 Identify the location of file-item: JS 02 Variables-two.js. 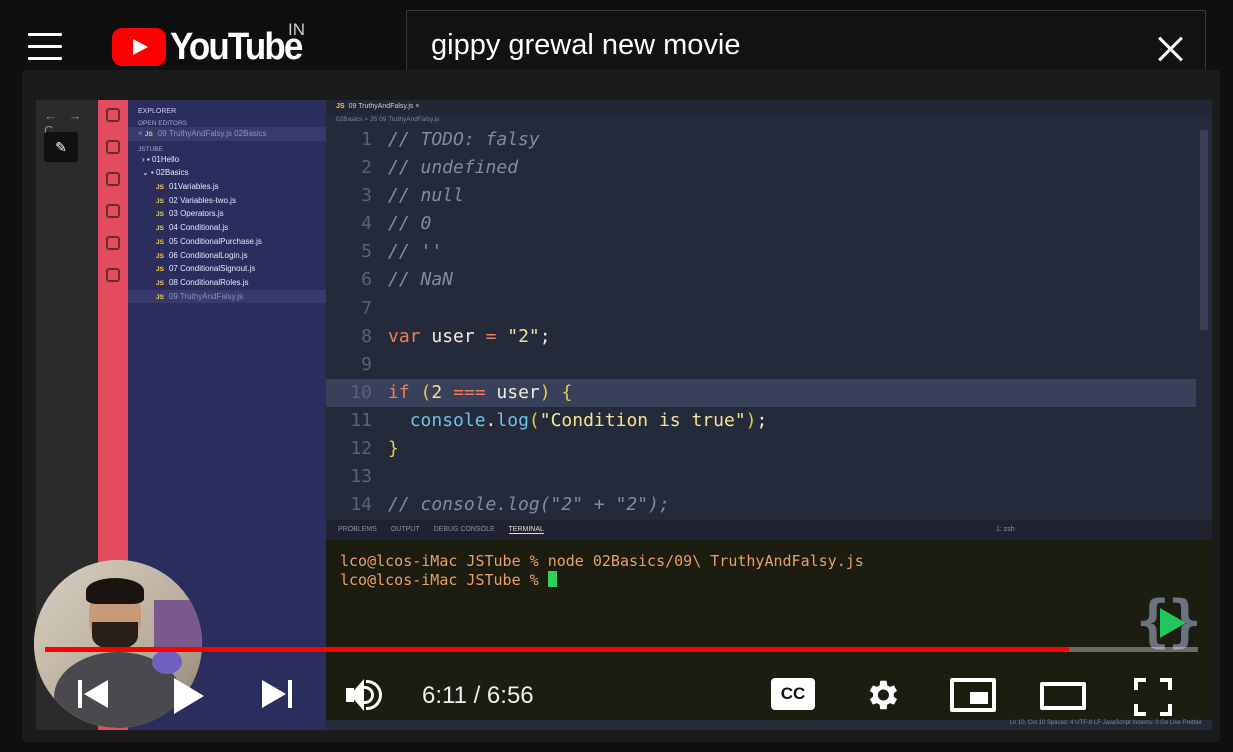
(196, 200).